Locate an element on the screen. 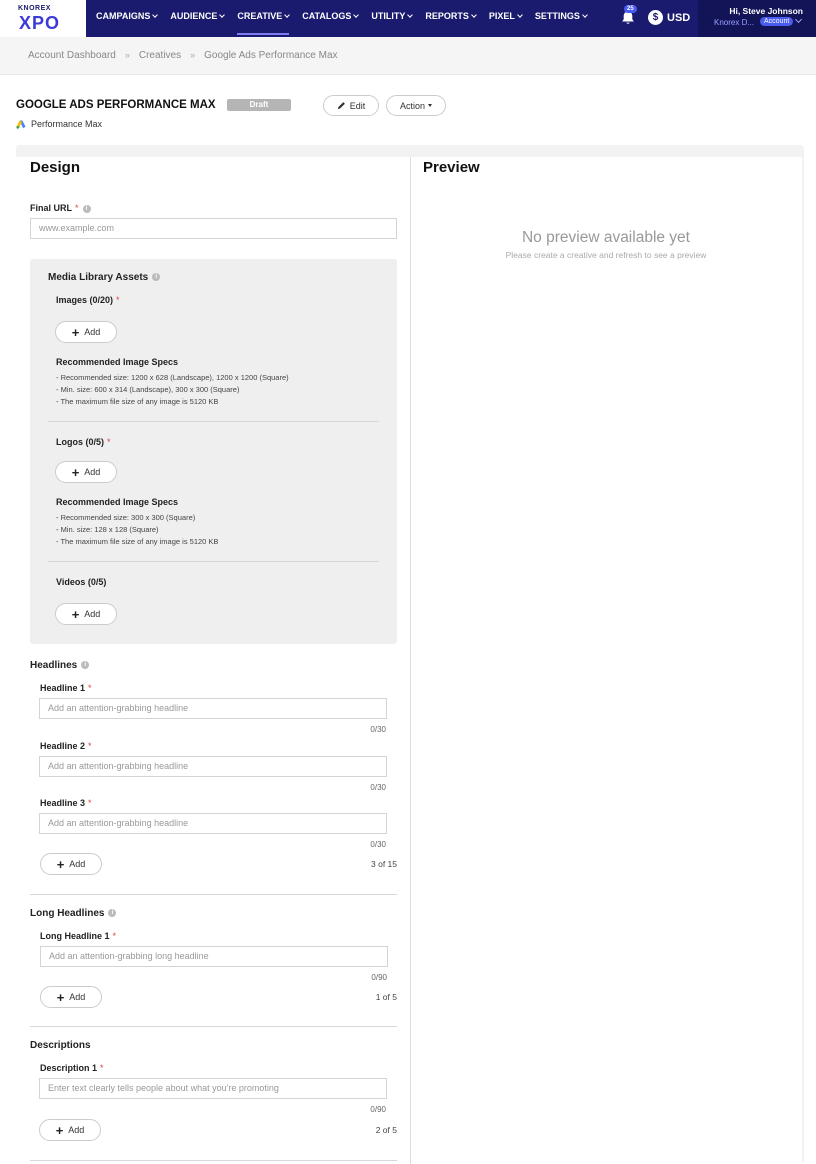  headline-count: 3 of 15 is located at coordinates (384, 864).